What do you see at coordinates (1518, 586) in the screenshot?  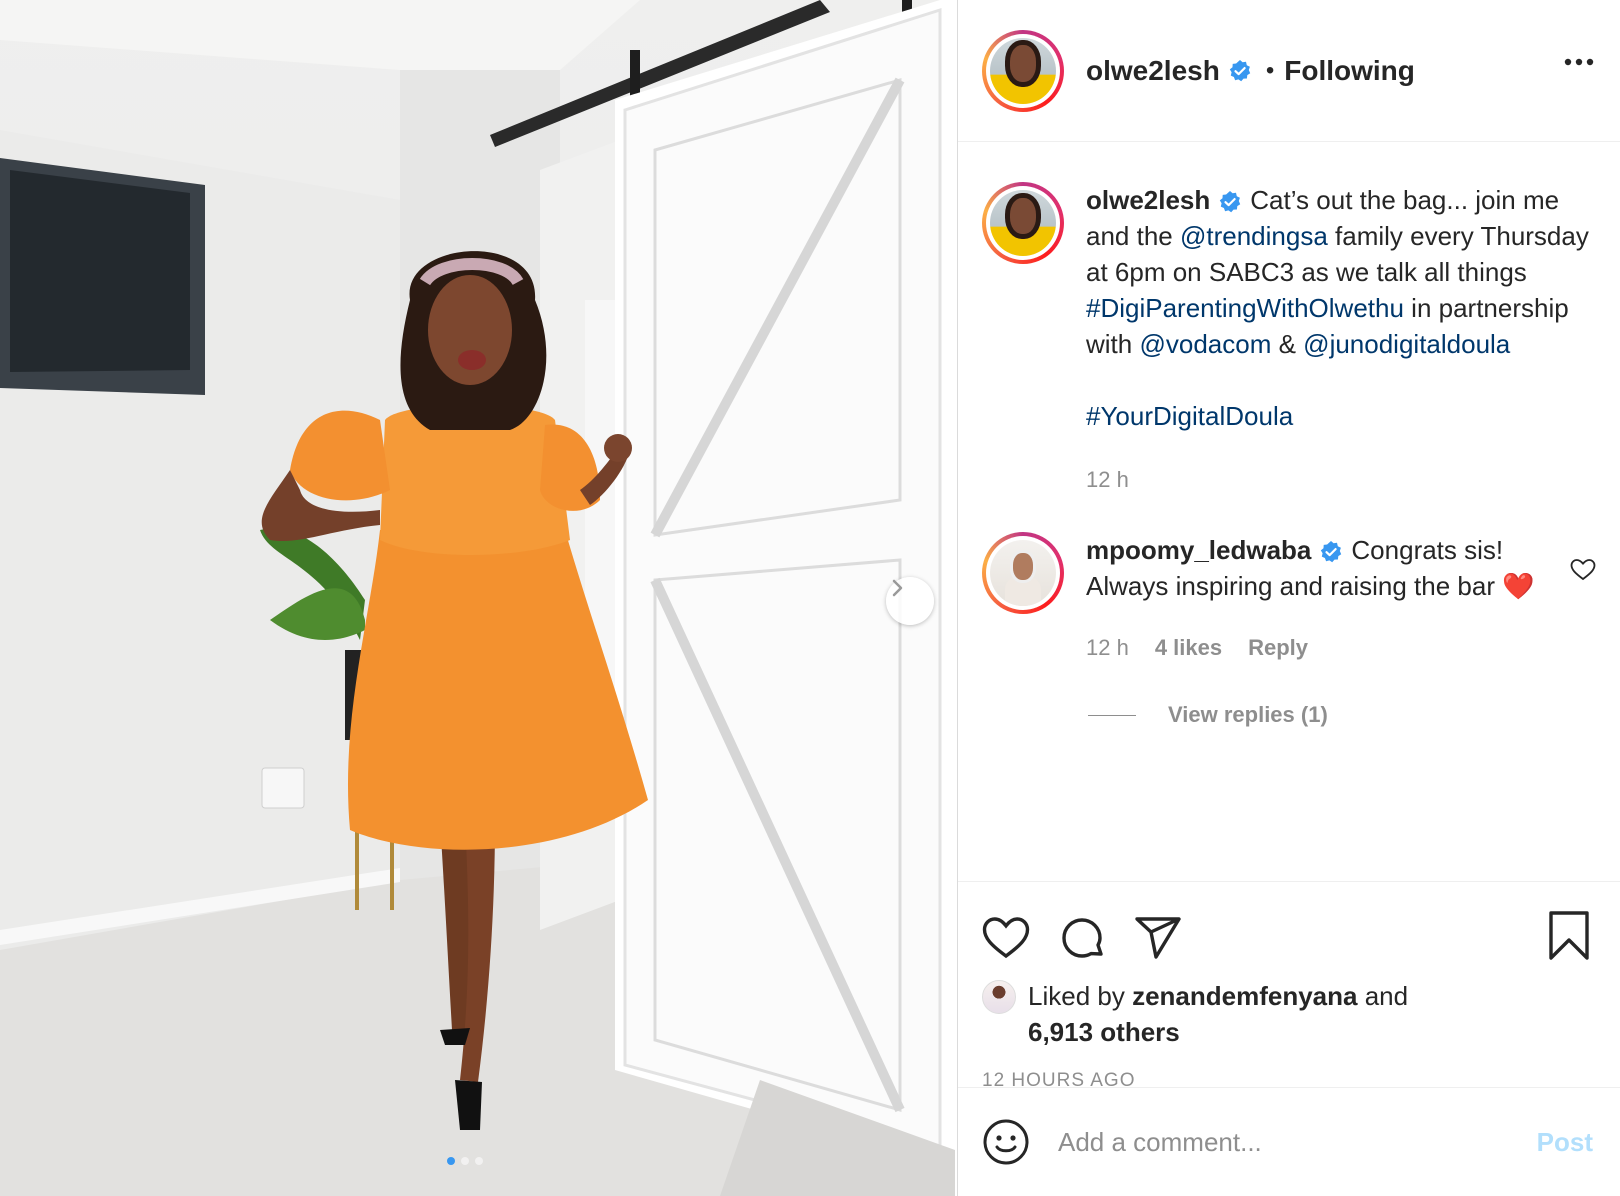 I see `heart-emoji: ❤️` at bounding box center [1518, 586].